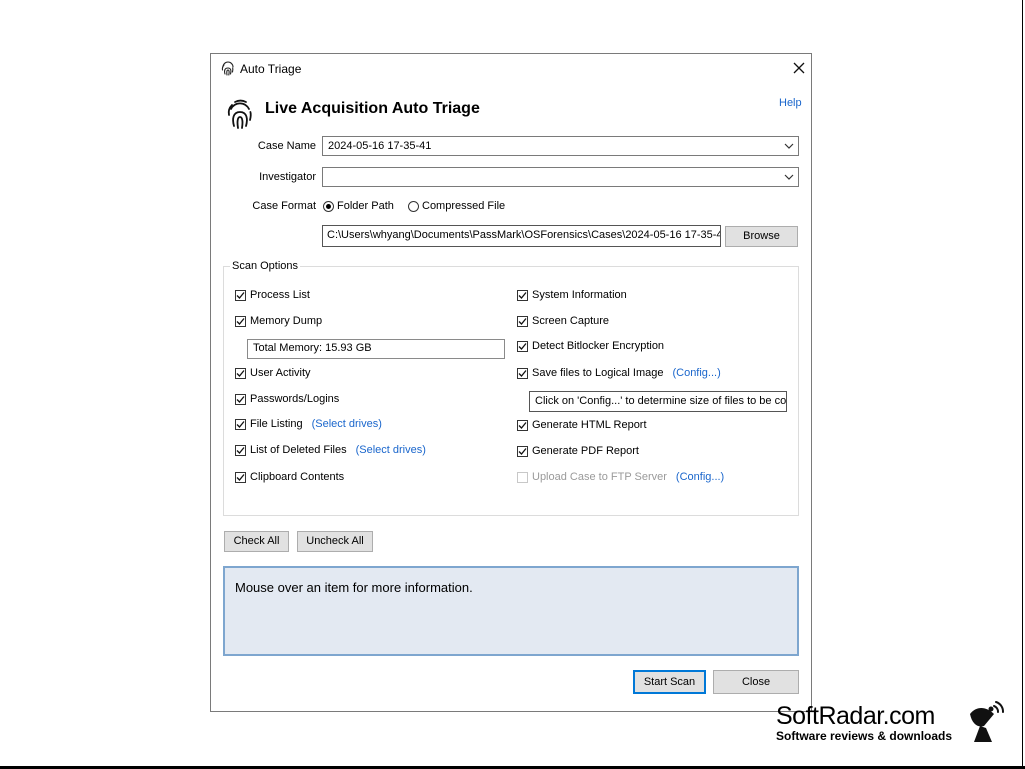 This screenshot has height=769, width=1025. I want to click on ftp-config-link: (Config...), so click(700, 477).